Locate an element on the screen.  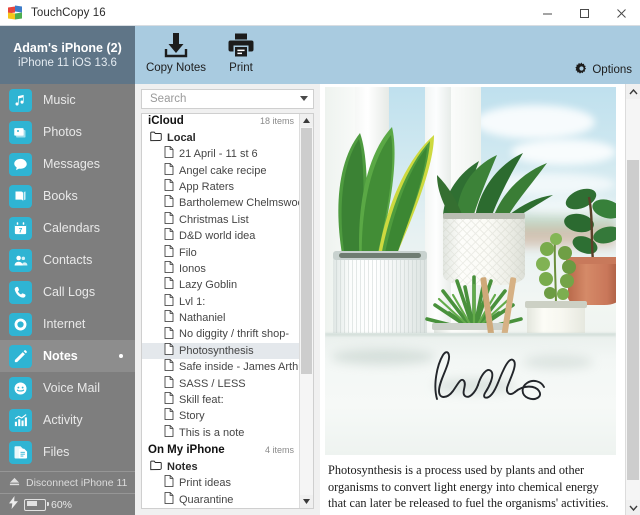
options-button: Options is located at coordinates (603, 70).